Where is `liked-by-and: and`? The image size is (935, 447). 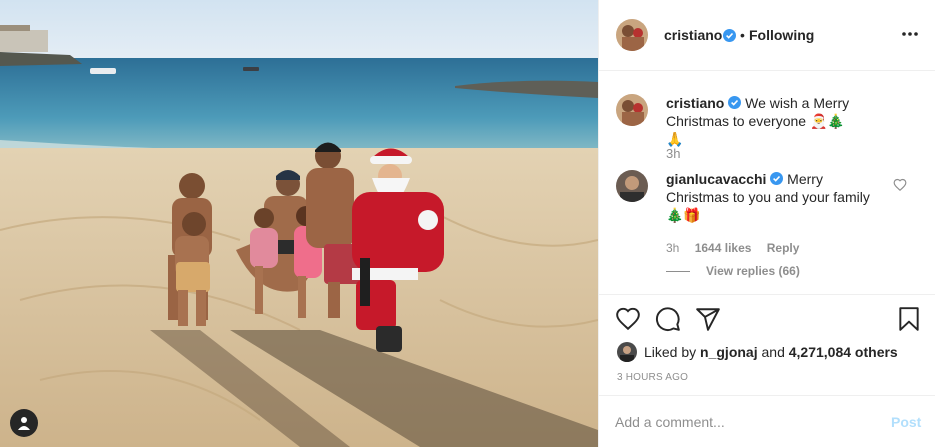 liked-by-and: and is located at coordinates (773, 352).